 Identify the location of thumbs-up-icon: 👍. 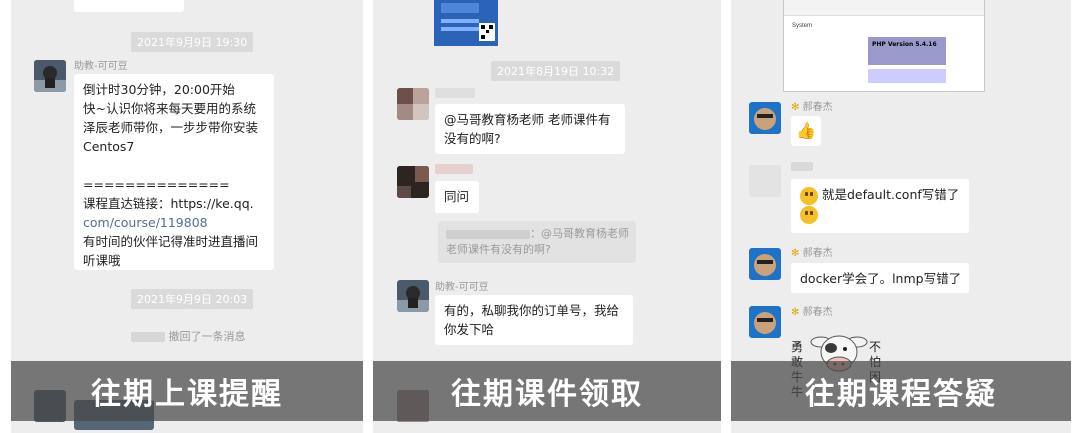
(806, 130).